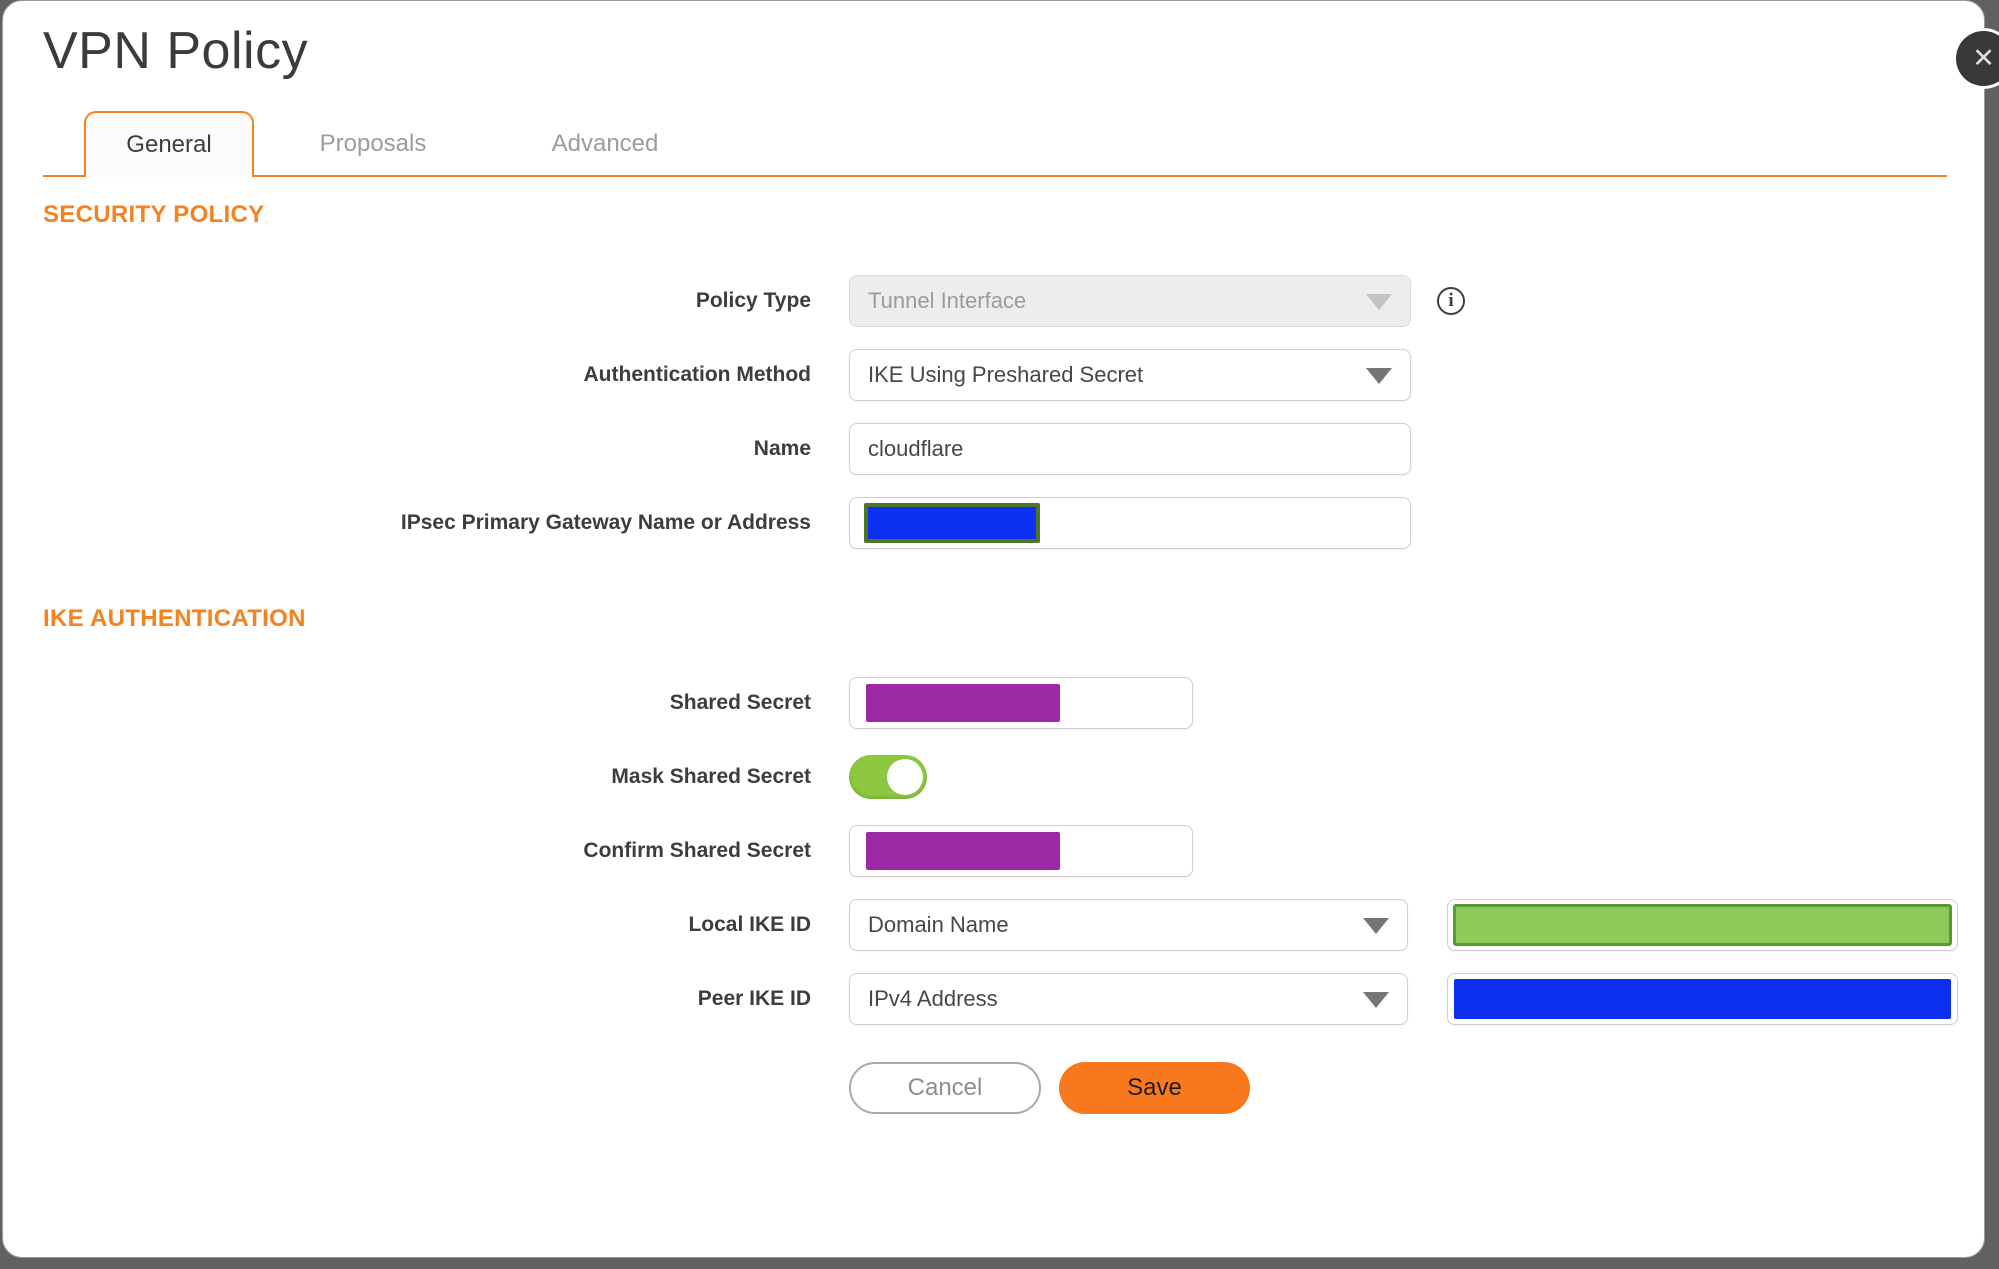 This screenshot has width=1999, height=1269. Describe the element at coordinates (176, 51) in the screenshot. I see `page-title: VPN Policy` at that location.